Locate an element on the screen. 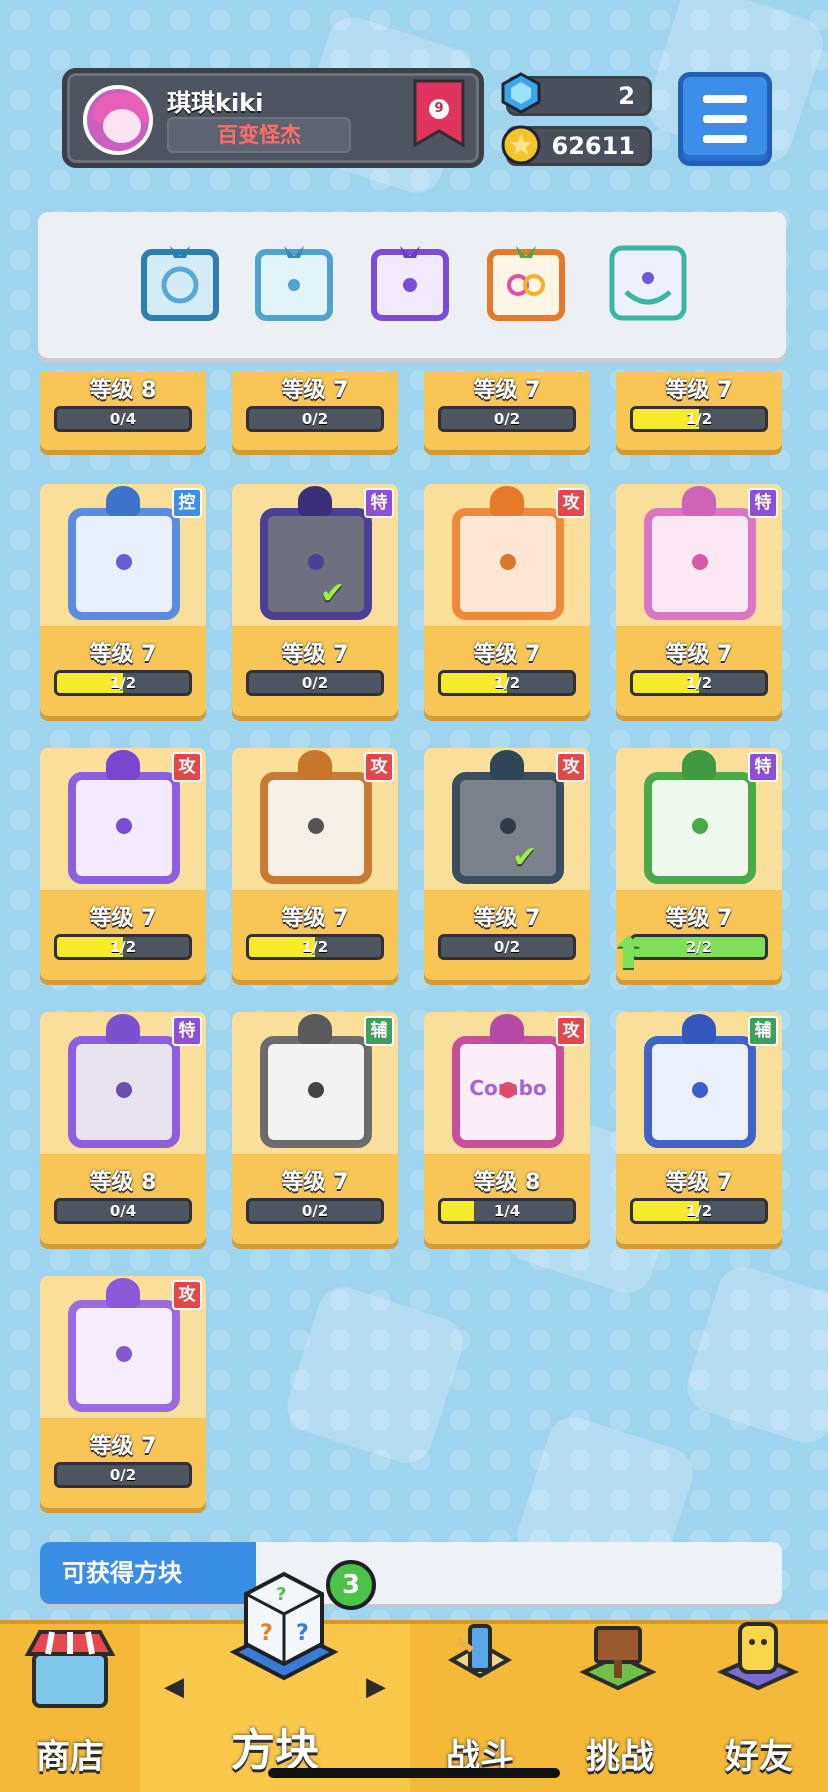  player-title: 百变怪杰 is located at coordinates (259, 135).